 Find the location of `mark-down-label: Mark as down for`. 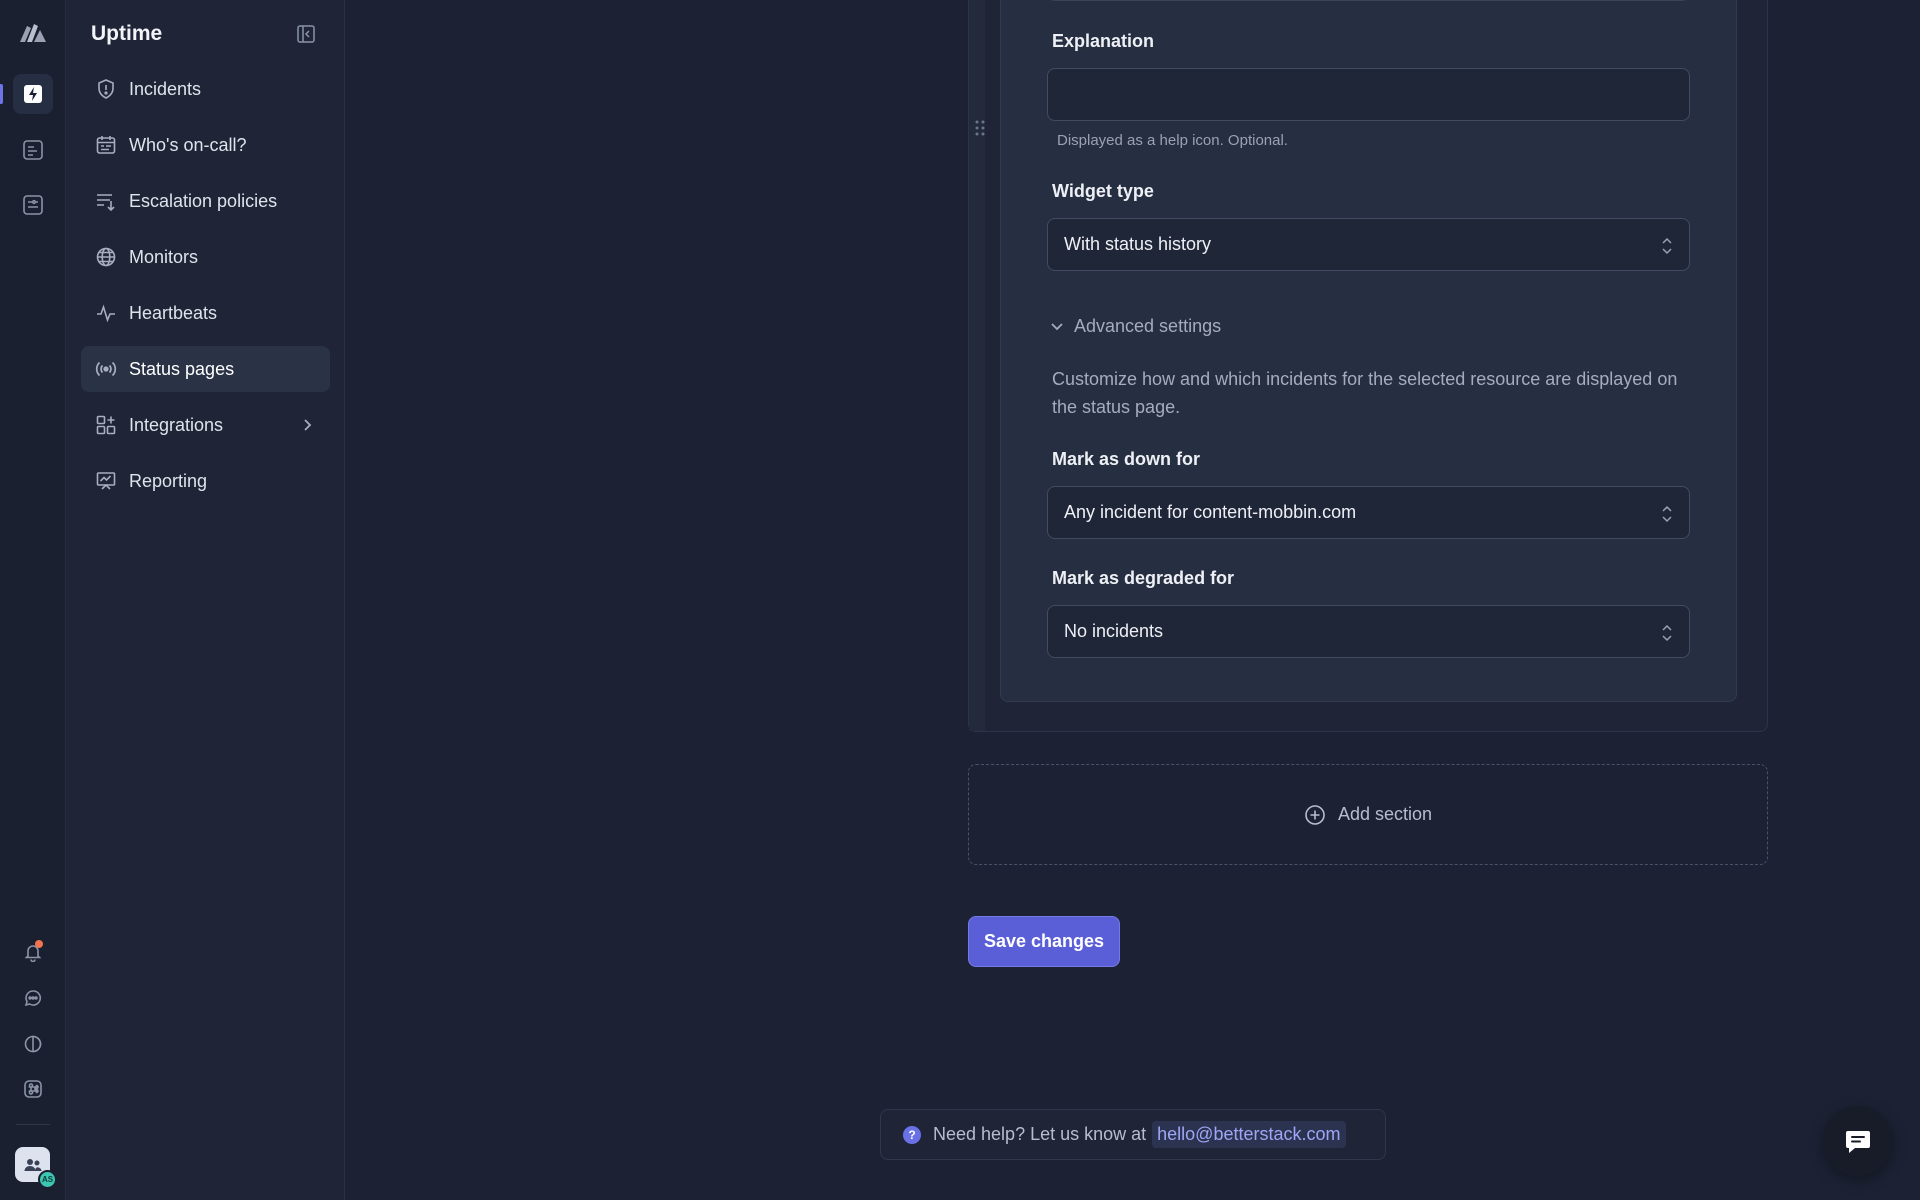

mark-down-label: Mark as down for is located at coordinates (1126, 459).